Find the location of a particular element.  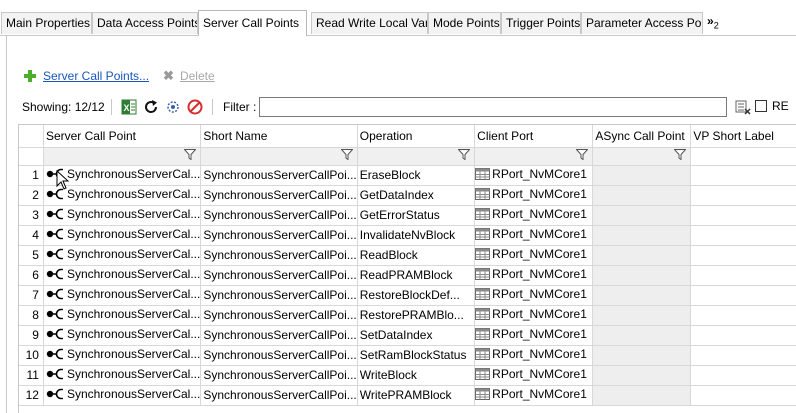

operation-cell: GetErrorStatus is located at coordinates (416, 215).